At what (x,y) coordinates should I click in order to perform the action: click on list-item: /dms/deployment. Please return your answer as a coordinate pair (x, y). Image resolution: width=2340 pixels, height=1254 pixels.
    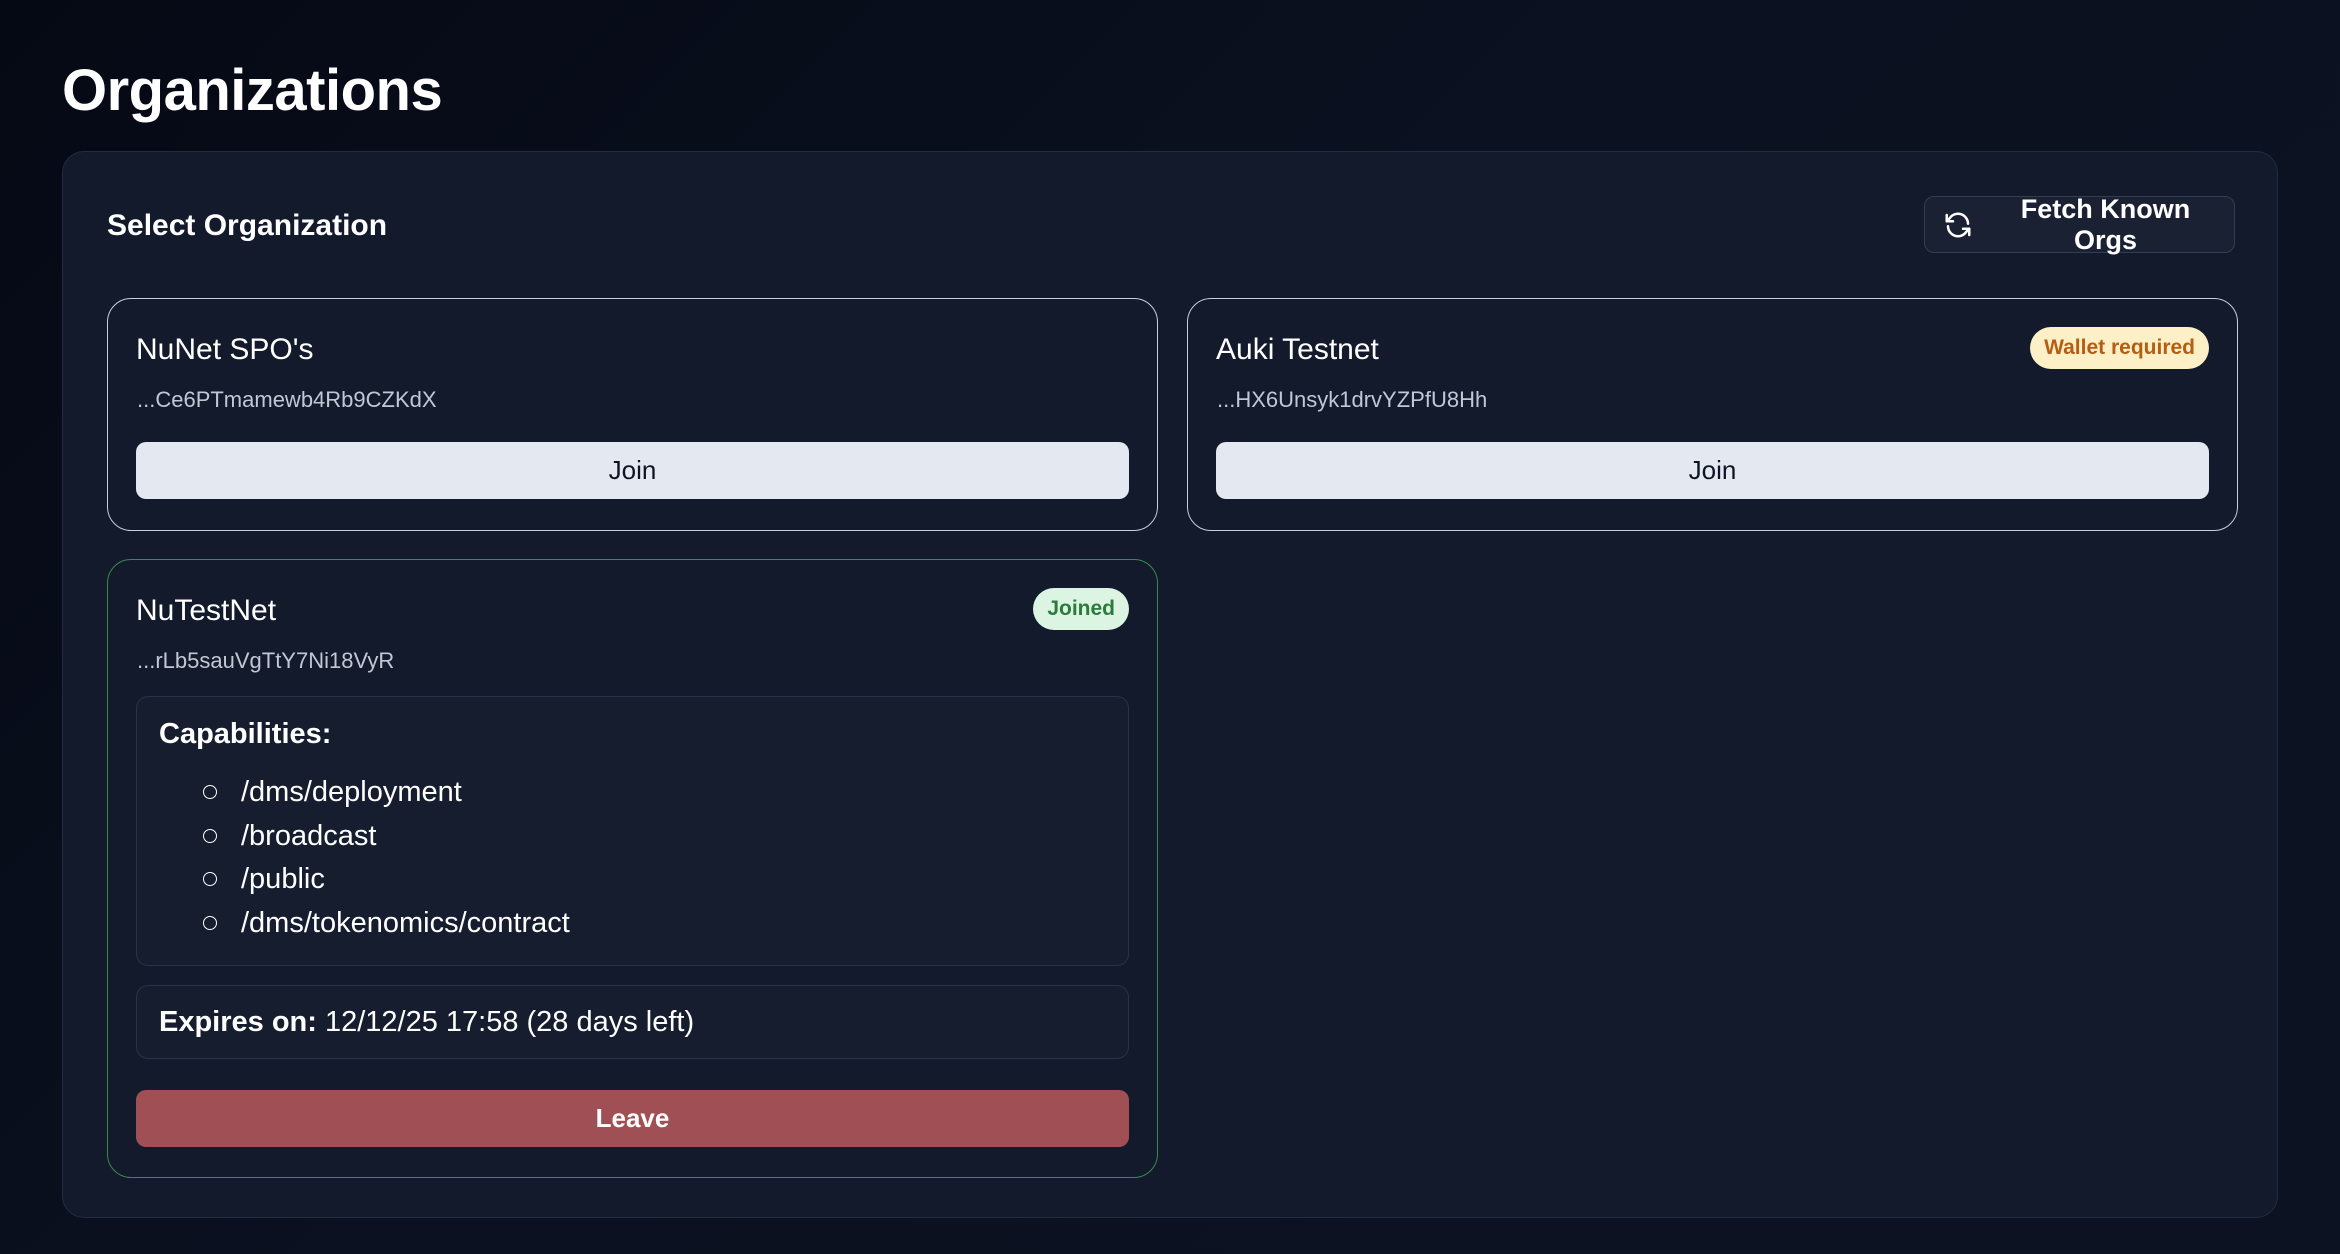
    Looking at the image, I should click on (353, 793).